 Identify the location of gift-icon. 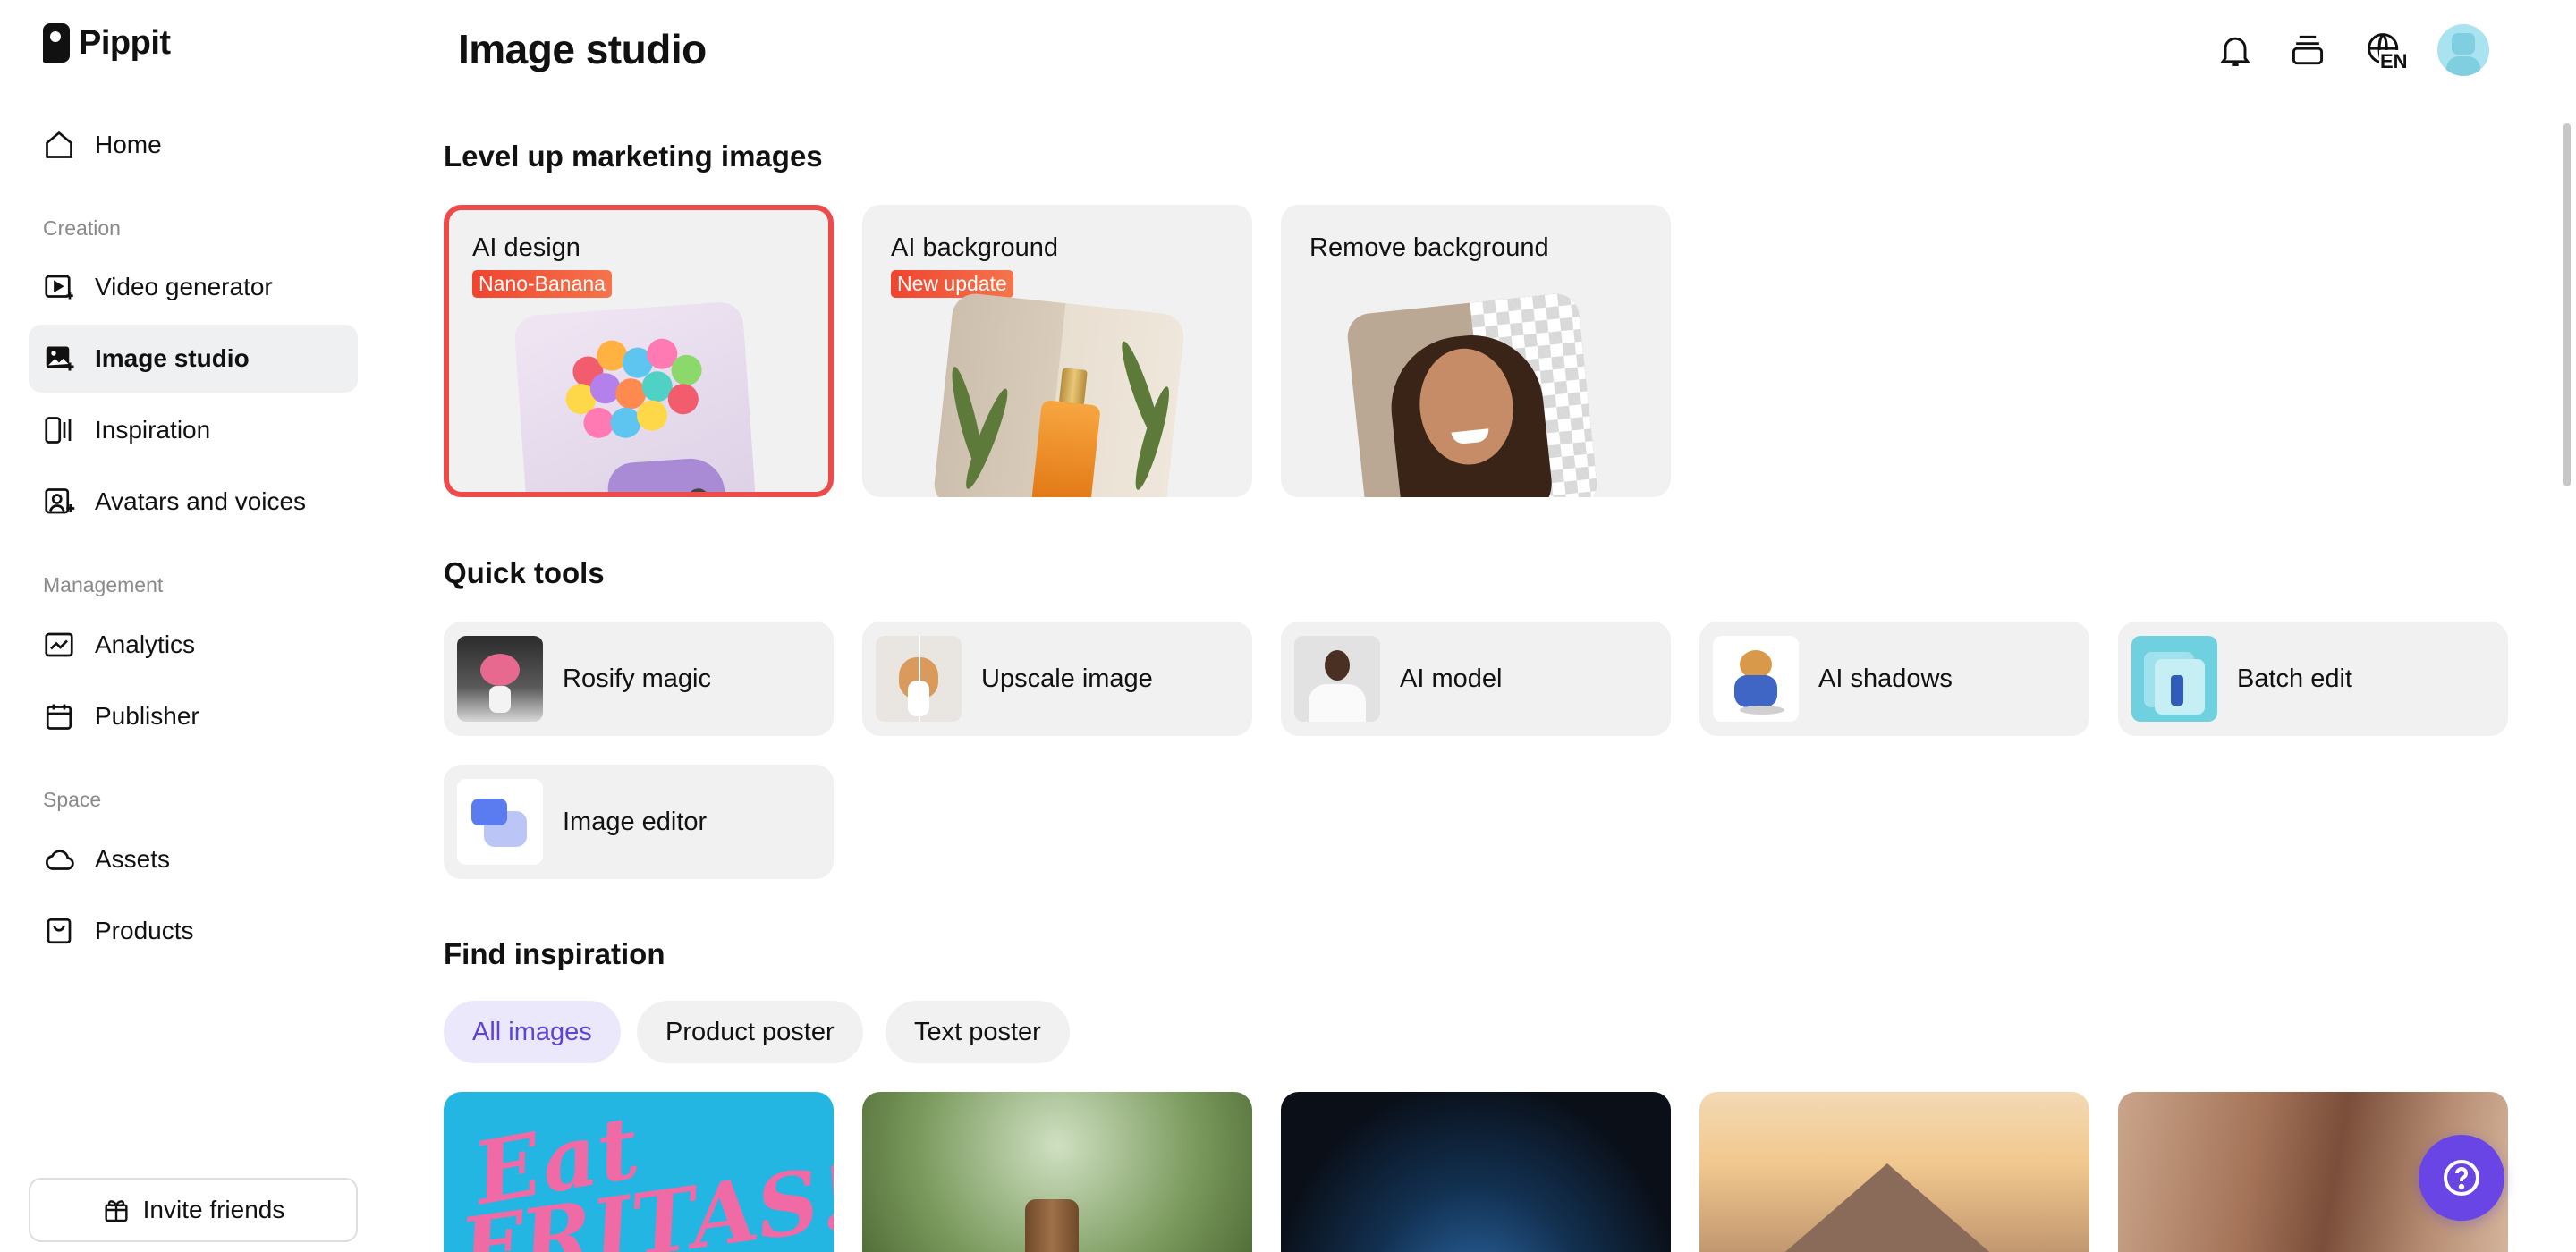
(116, 1211).